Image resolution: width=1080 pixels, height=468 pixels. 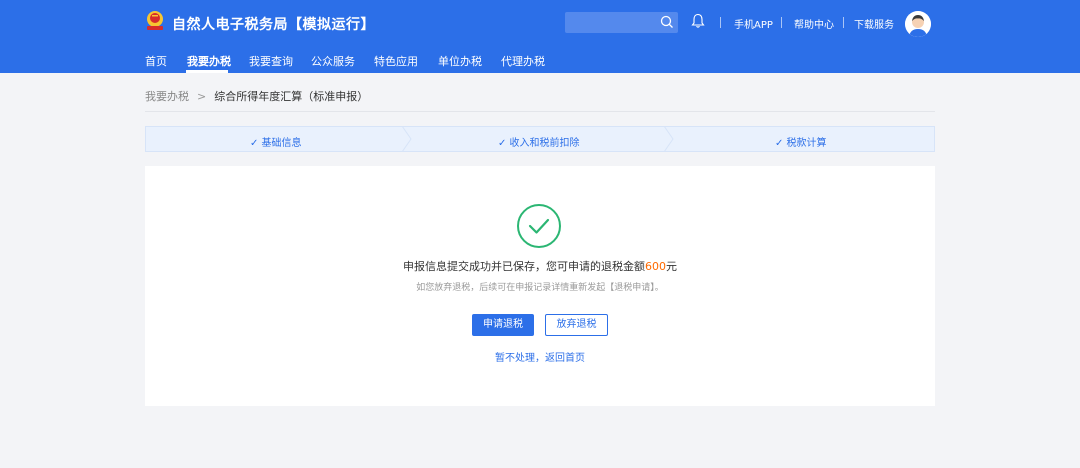 What do you see at coordinates (524, 266) in the screenshot?
I see `success-message-text: 申报信息提交成功并已保存，您可申请的退税金额` at bounding box center [524, 266].